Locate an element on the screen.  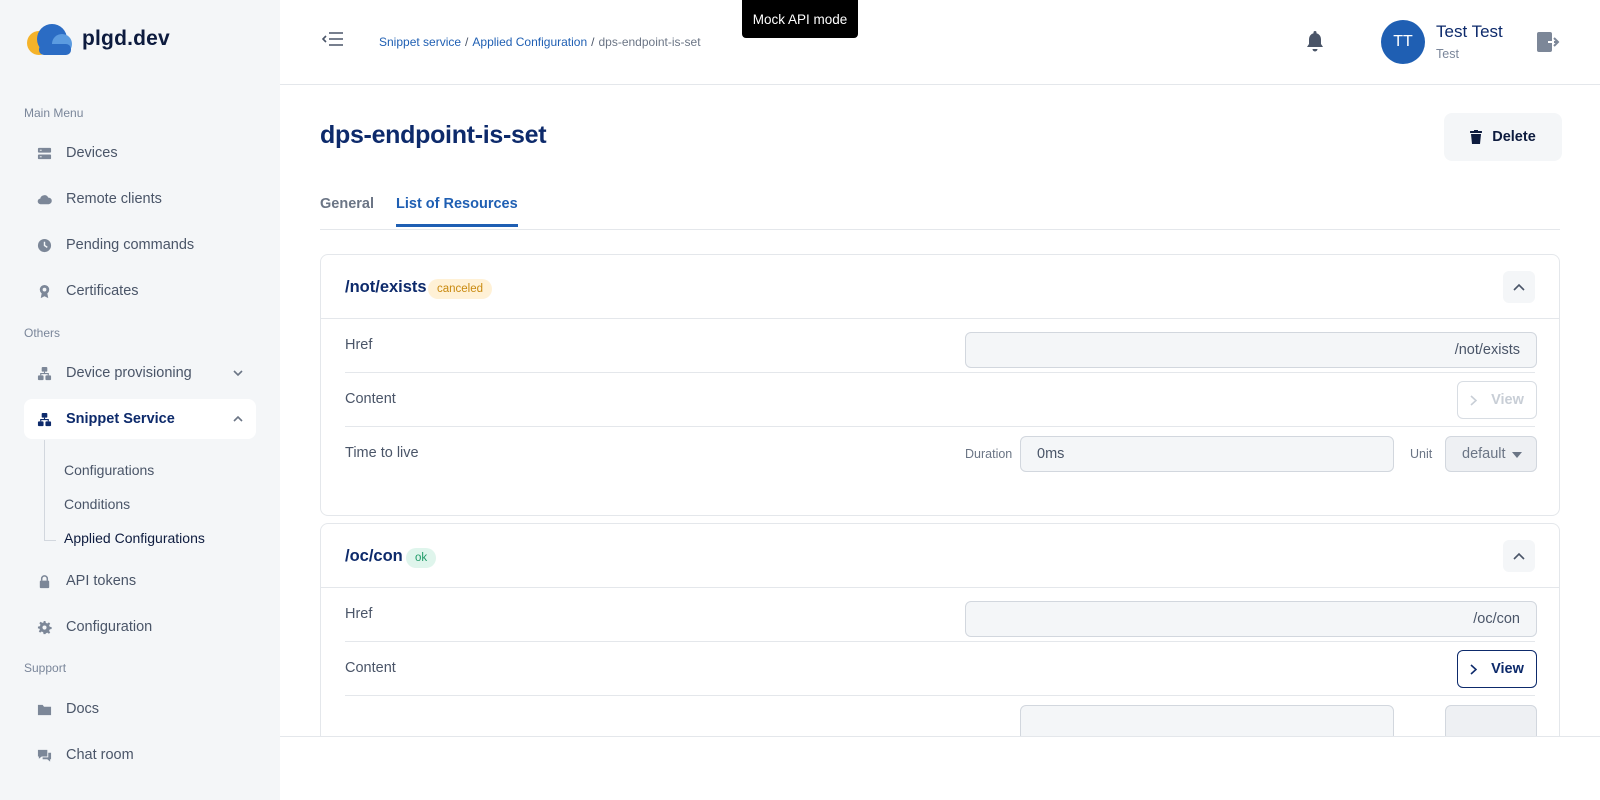
devices-icon is located at coordinates (44, 153).